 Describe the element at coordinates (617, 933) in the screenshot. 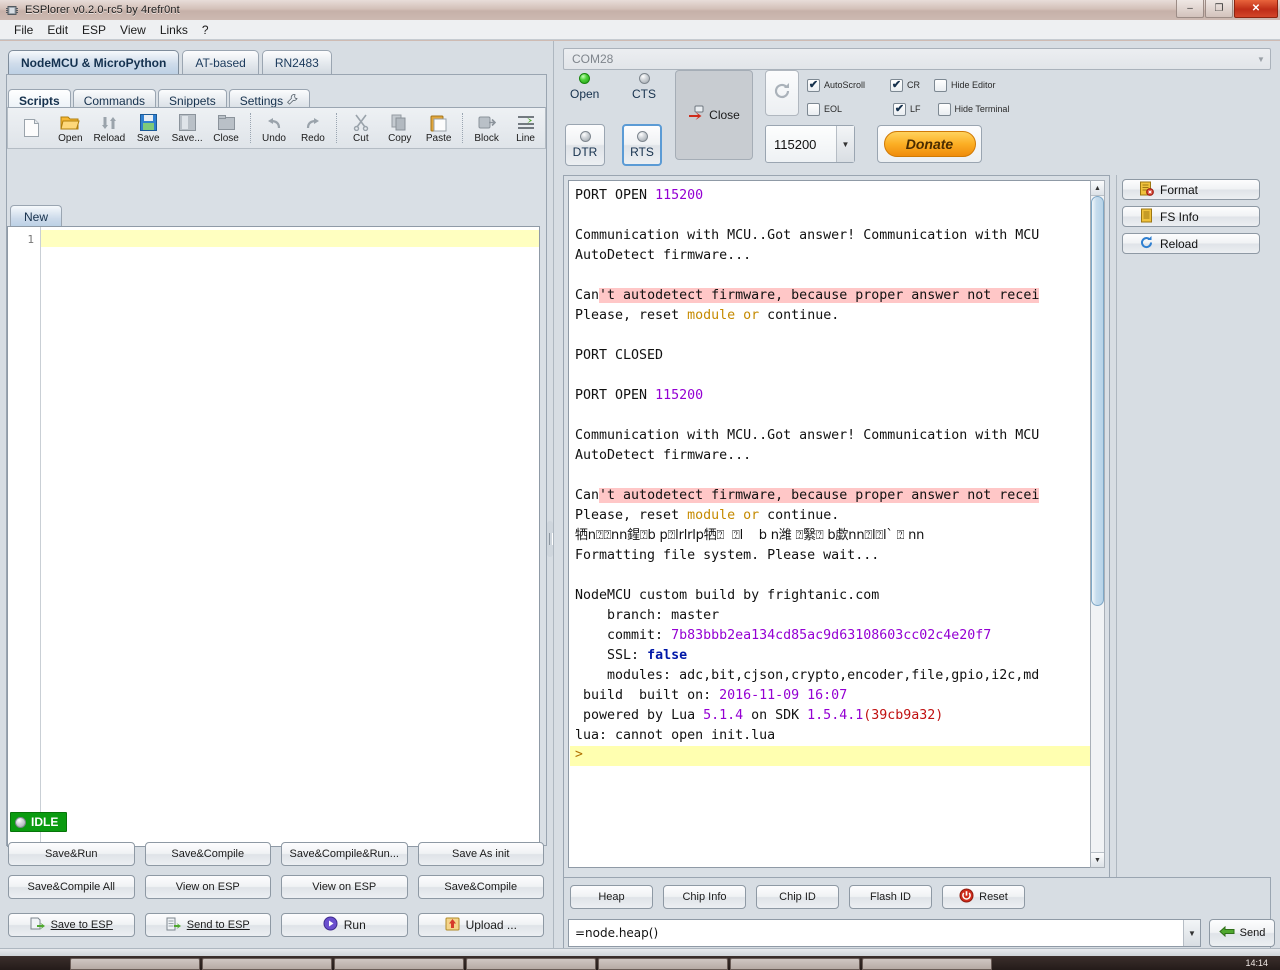

I see `command-input-value: =node.heap()` at that location.